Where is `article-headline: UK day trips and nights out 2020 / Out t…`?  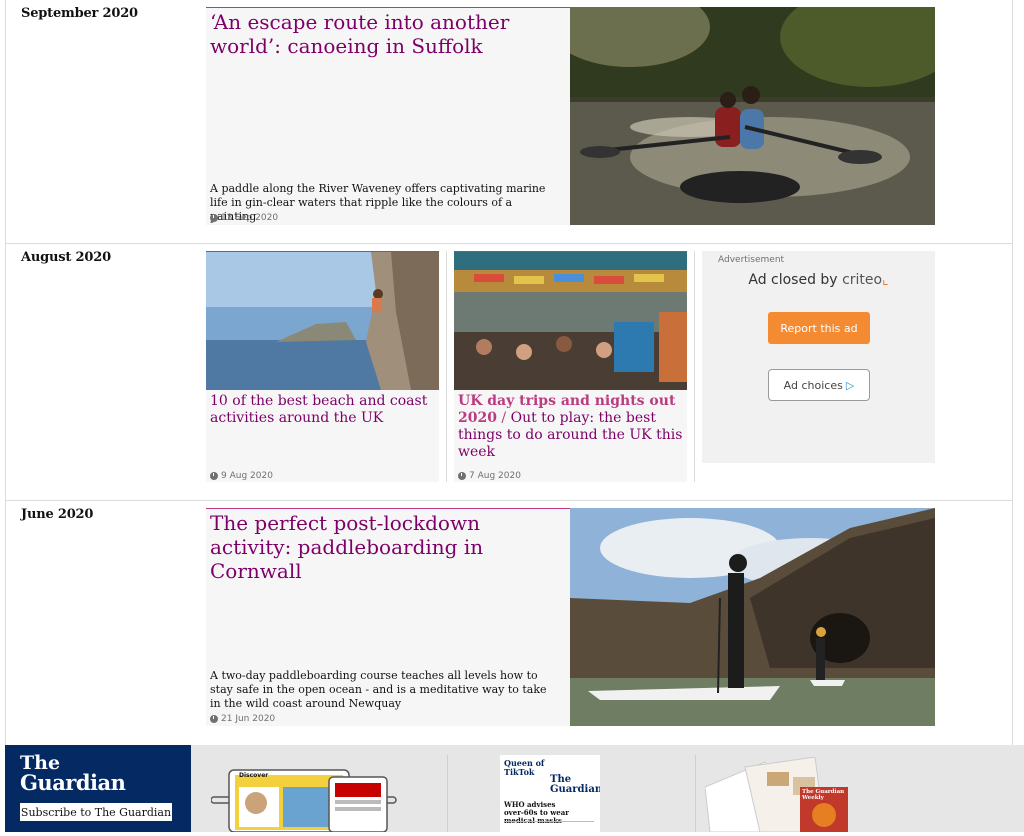
article-headline: UK day trips and nights out 2020 / Out t… is located at coordinates (570, 427).